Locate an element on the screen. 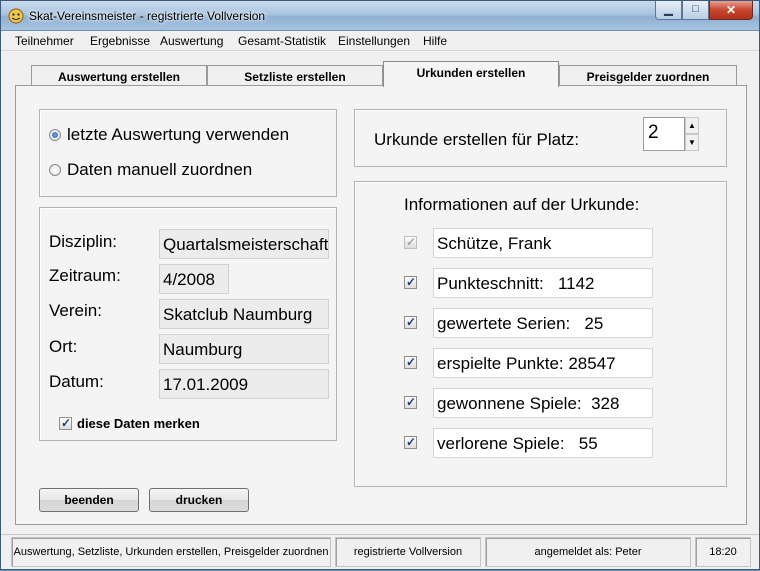 This screenshot has height=571, width=760. menu-ergebnisse: Ergebnisse is located at coordinates (120, 41).